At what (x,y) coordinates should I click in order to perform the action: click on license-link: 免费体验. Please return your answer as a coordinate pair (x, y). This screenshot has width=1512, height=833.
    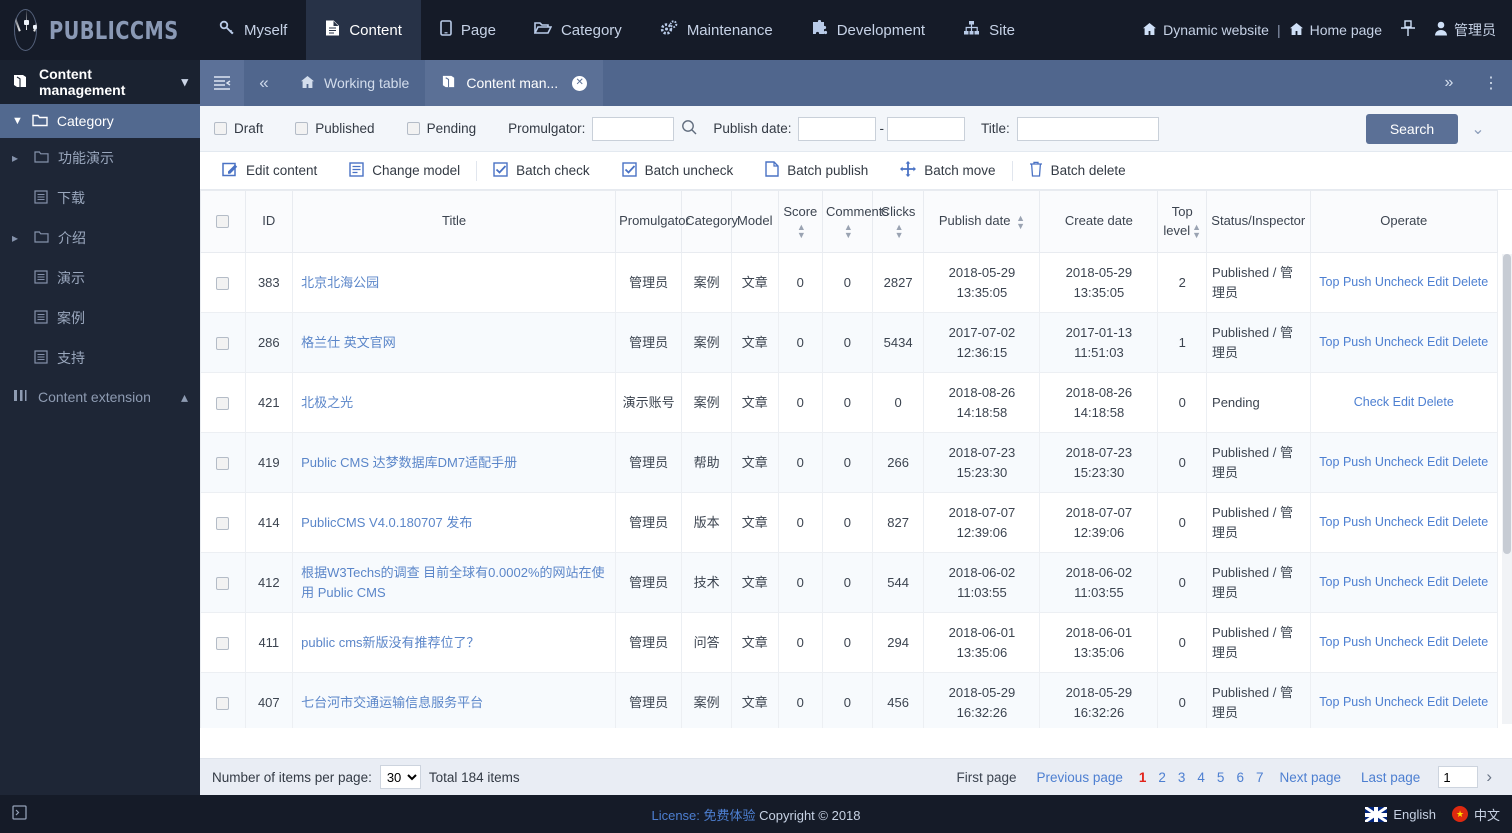
    Looking at the image, I should click on (730, 815).